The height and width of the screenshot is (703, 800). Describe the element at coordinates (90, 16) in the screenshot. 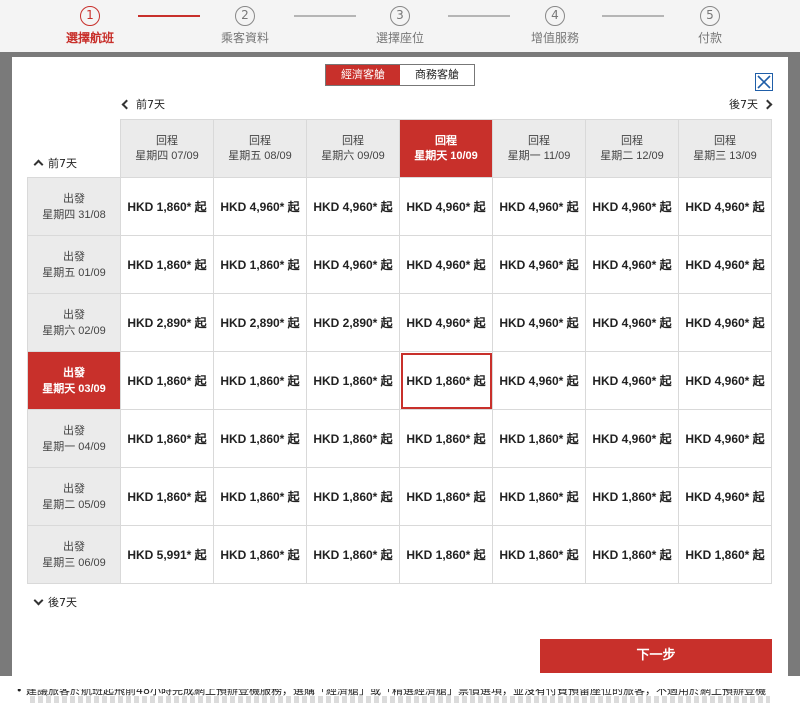

I see `step-number: 1` at that location.